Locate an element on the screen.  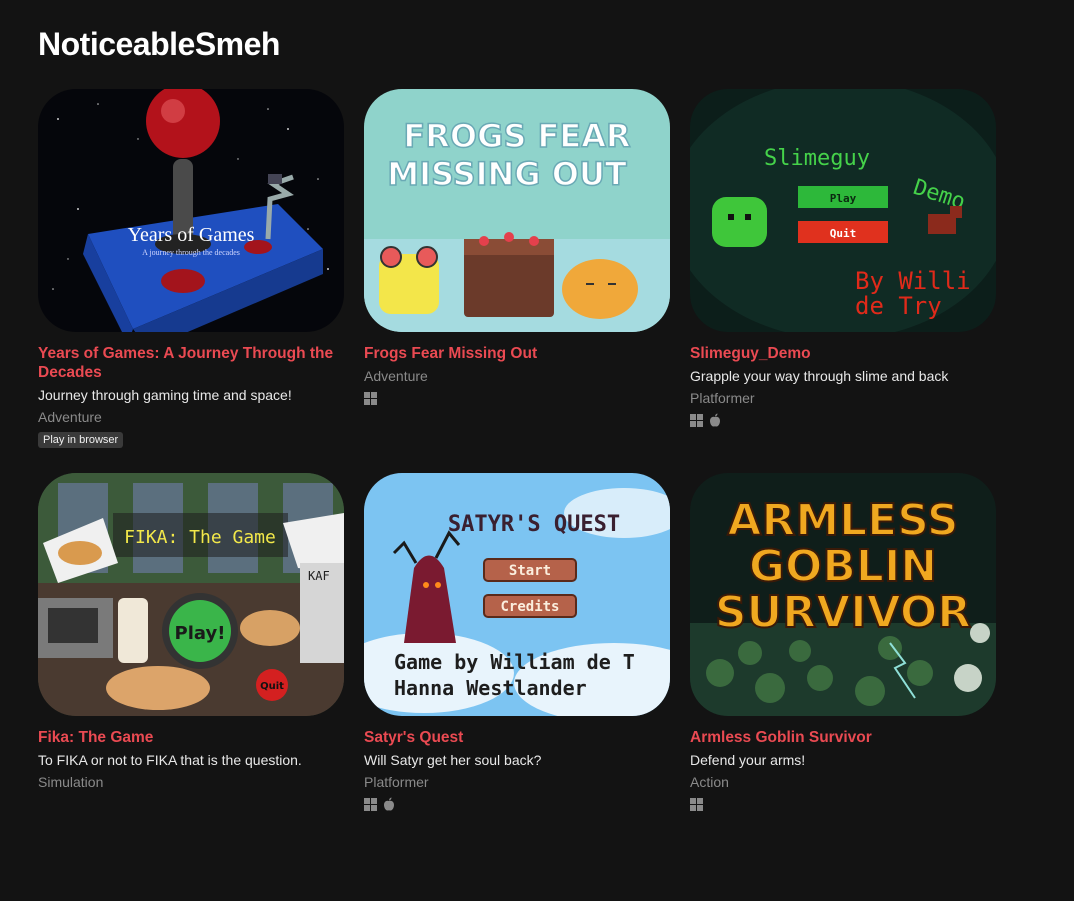
svg-text: Play is located at coordinates (843, 198).